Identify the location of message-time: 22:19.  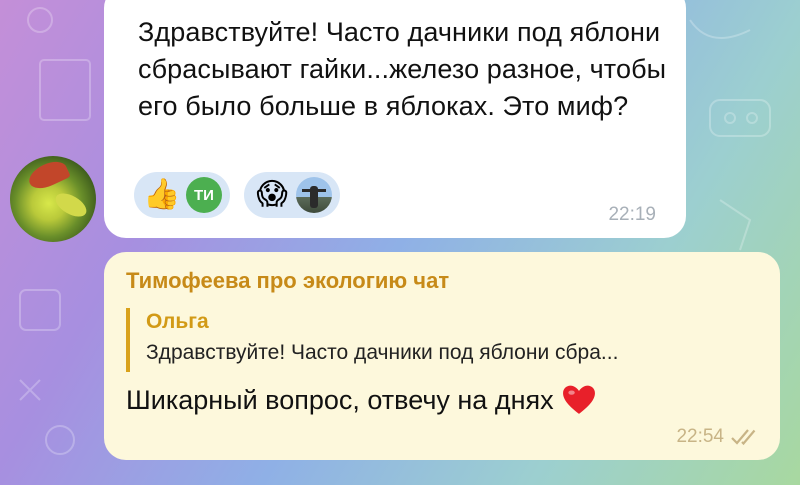
(632, 214).